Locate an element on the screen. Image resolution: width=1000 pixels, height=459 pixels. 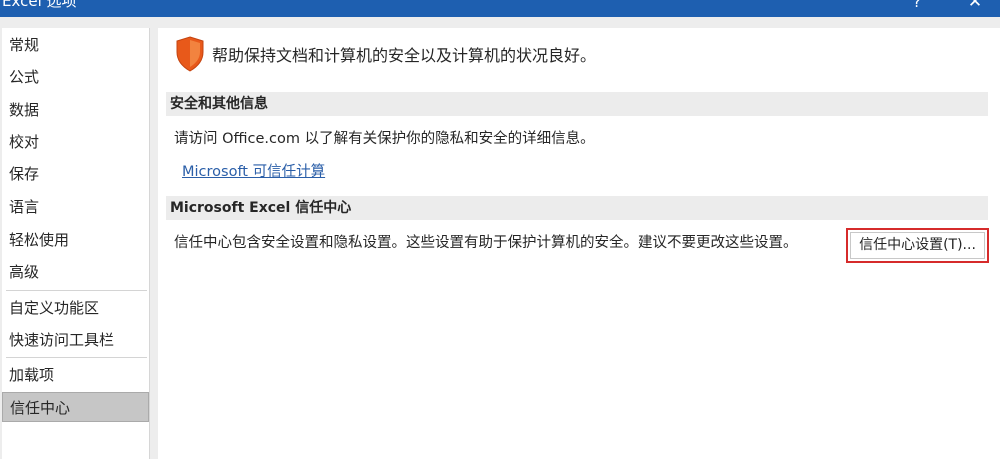
help-button: ? is located at coordinates (917, 7).